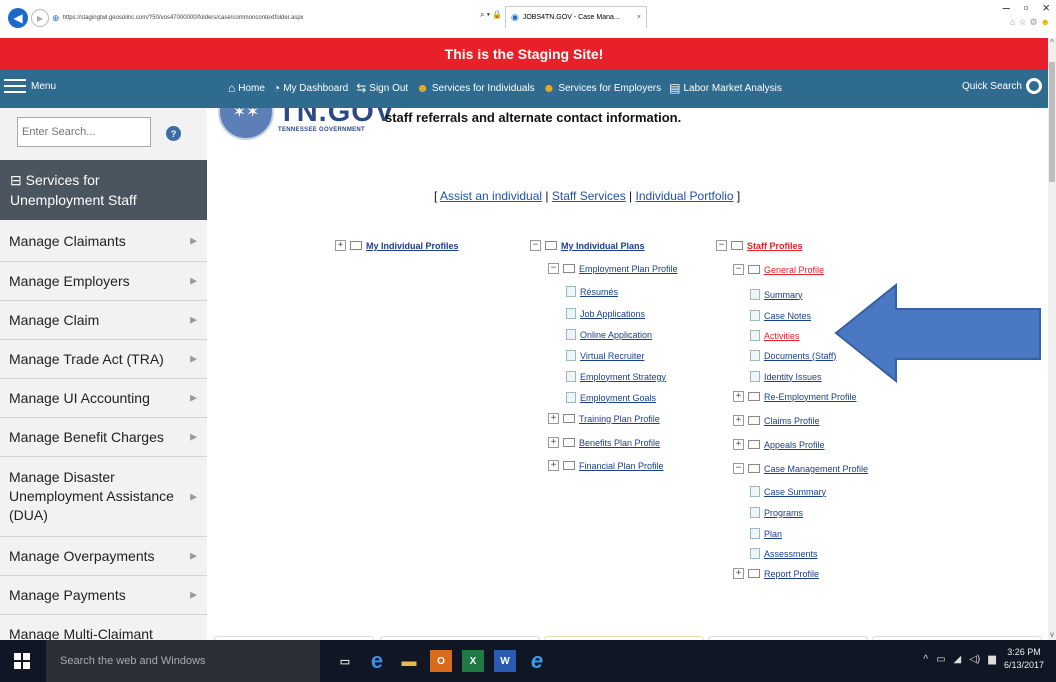  I want to click on tree-link: General Profile, so click(794, 270).